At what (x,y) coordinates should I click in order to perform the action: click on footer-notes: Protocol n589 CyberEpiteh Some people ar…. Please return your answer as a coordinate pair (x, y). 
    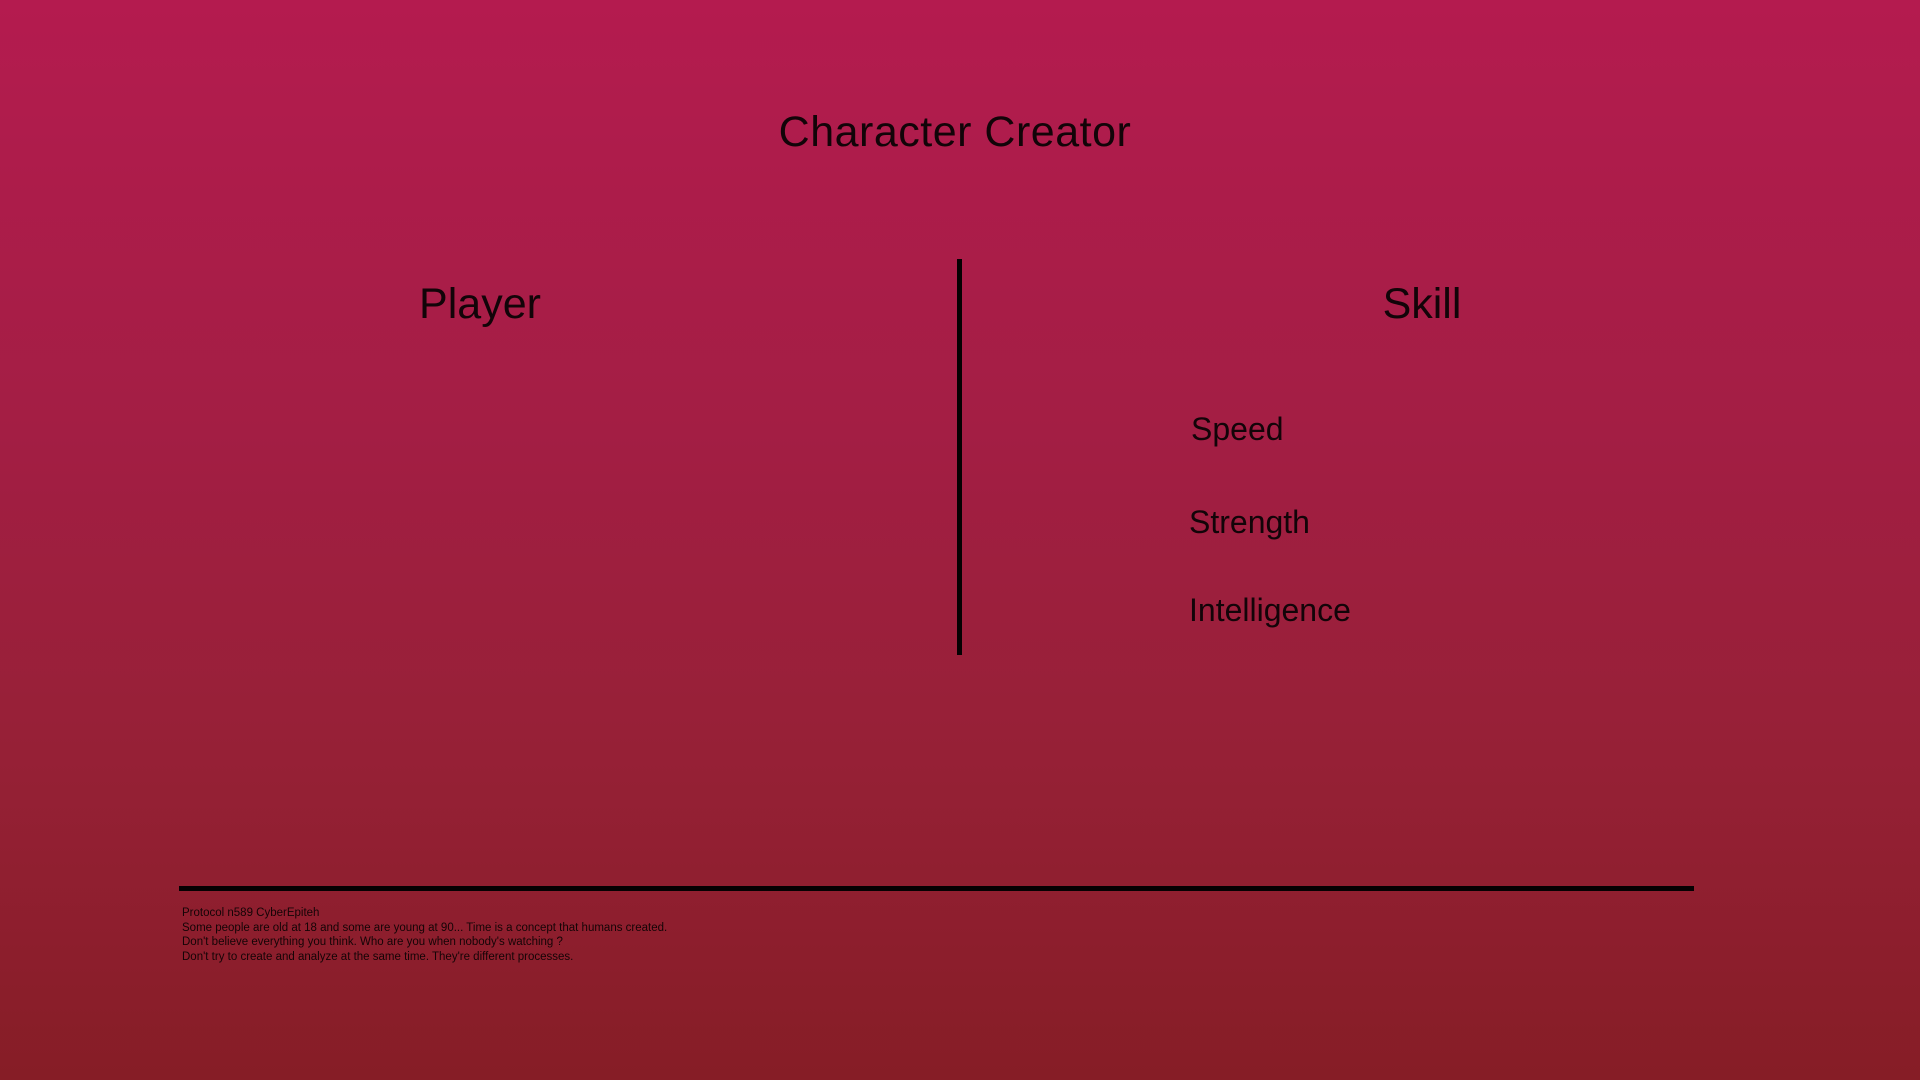
    Looking at the image, I should click on (424, 935).